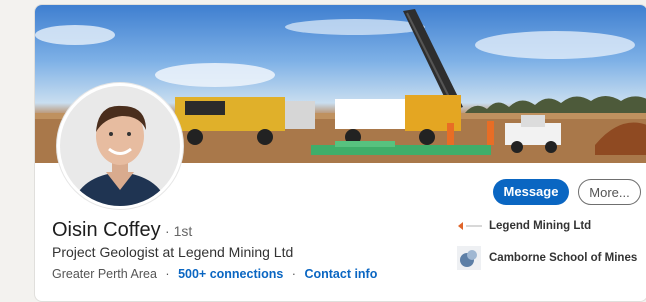 This screenshot has width=646, height=302. I want to click on school-name: Camborne School of Mines, so click(563, 258).